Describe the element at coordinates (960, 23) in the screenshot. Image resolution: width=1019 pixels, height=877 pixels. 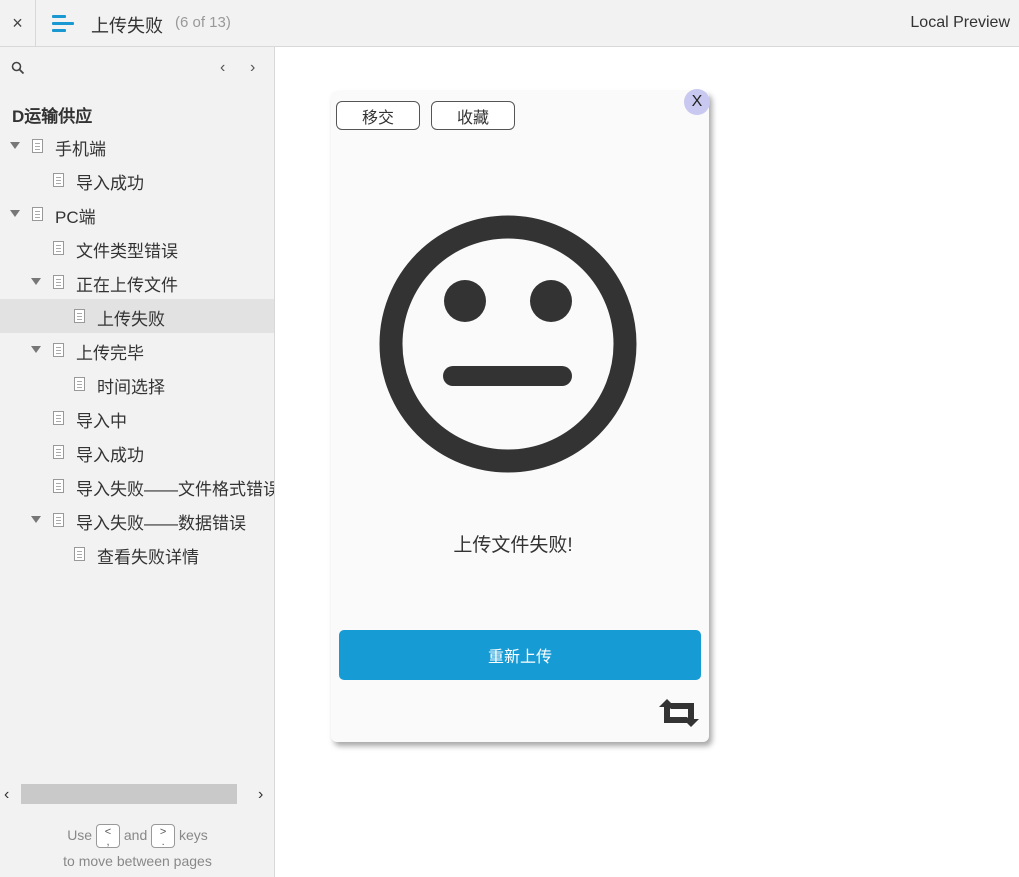
I see `local-preview-label: Local Preview` at that location.